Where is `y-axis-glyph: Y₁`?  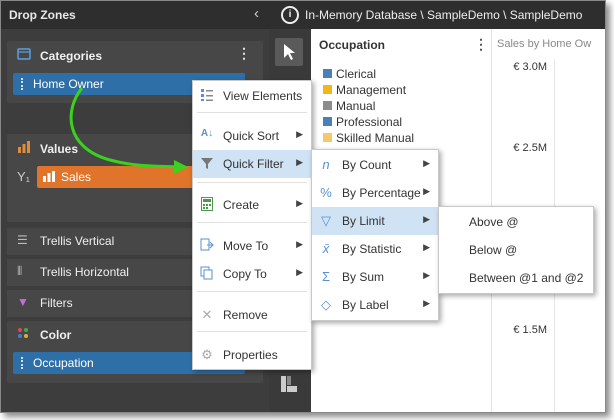
y-axis-glyph: Y₁ is located at coordinates (24, 176).